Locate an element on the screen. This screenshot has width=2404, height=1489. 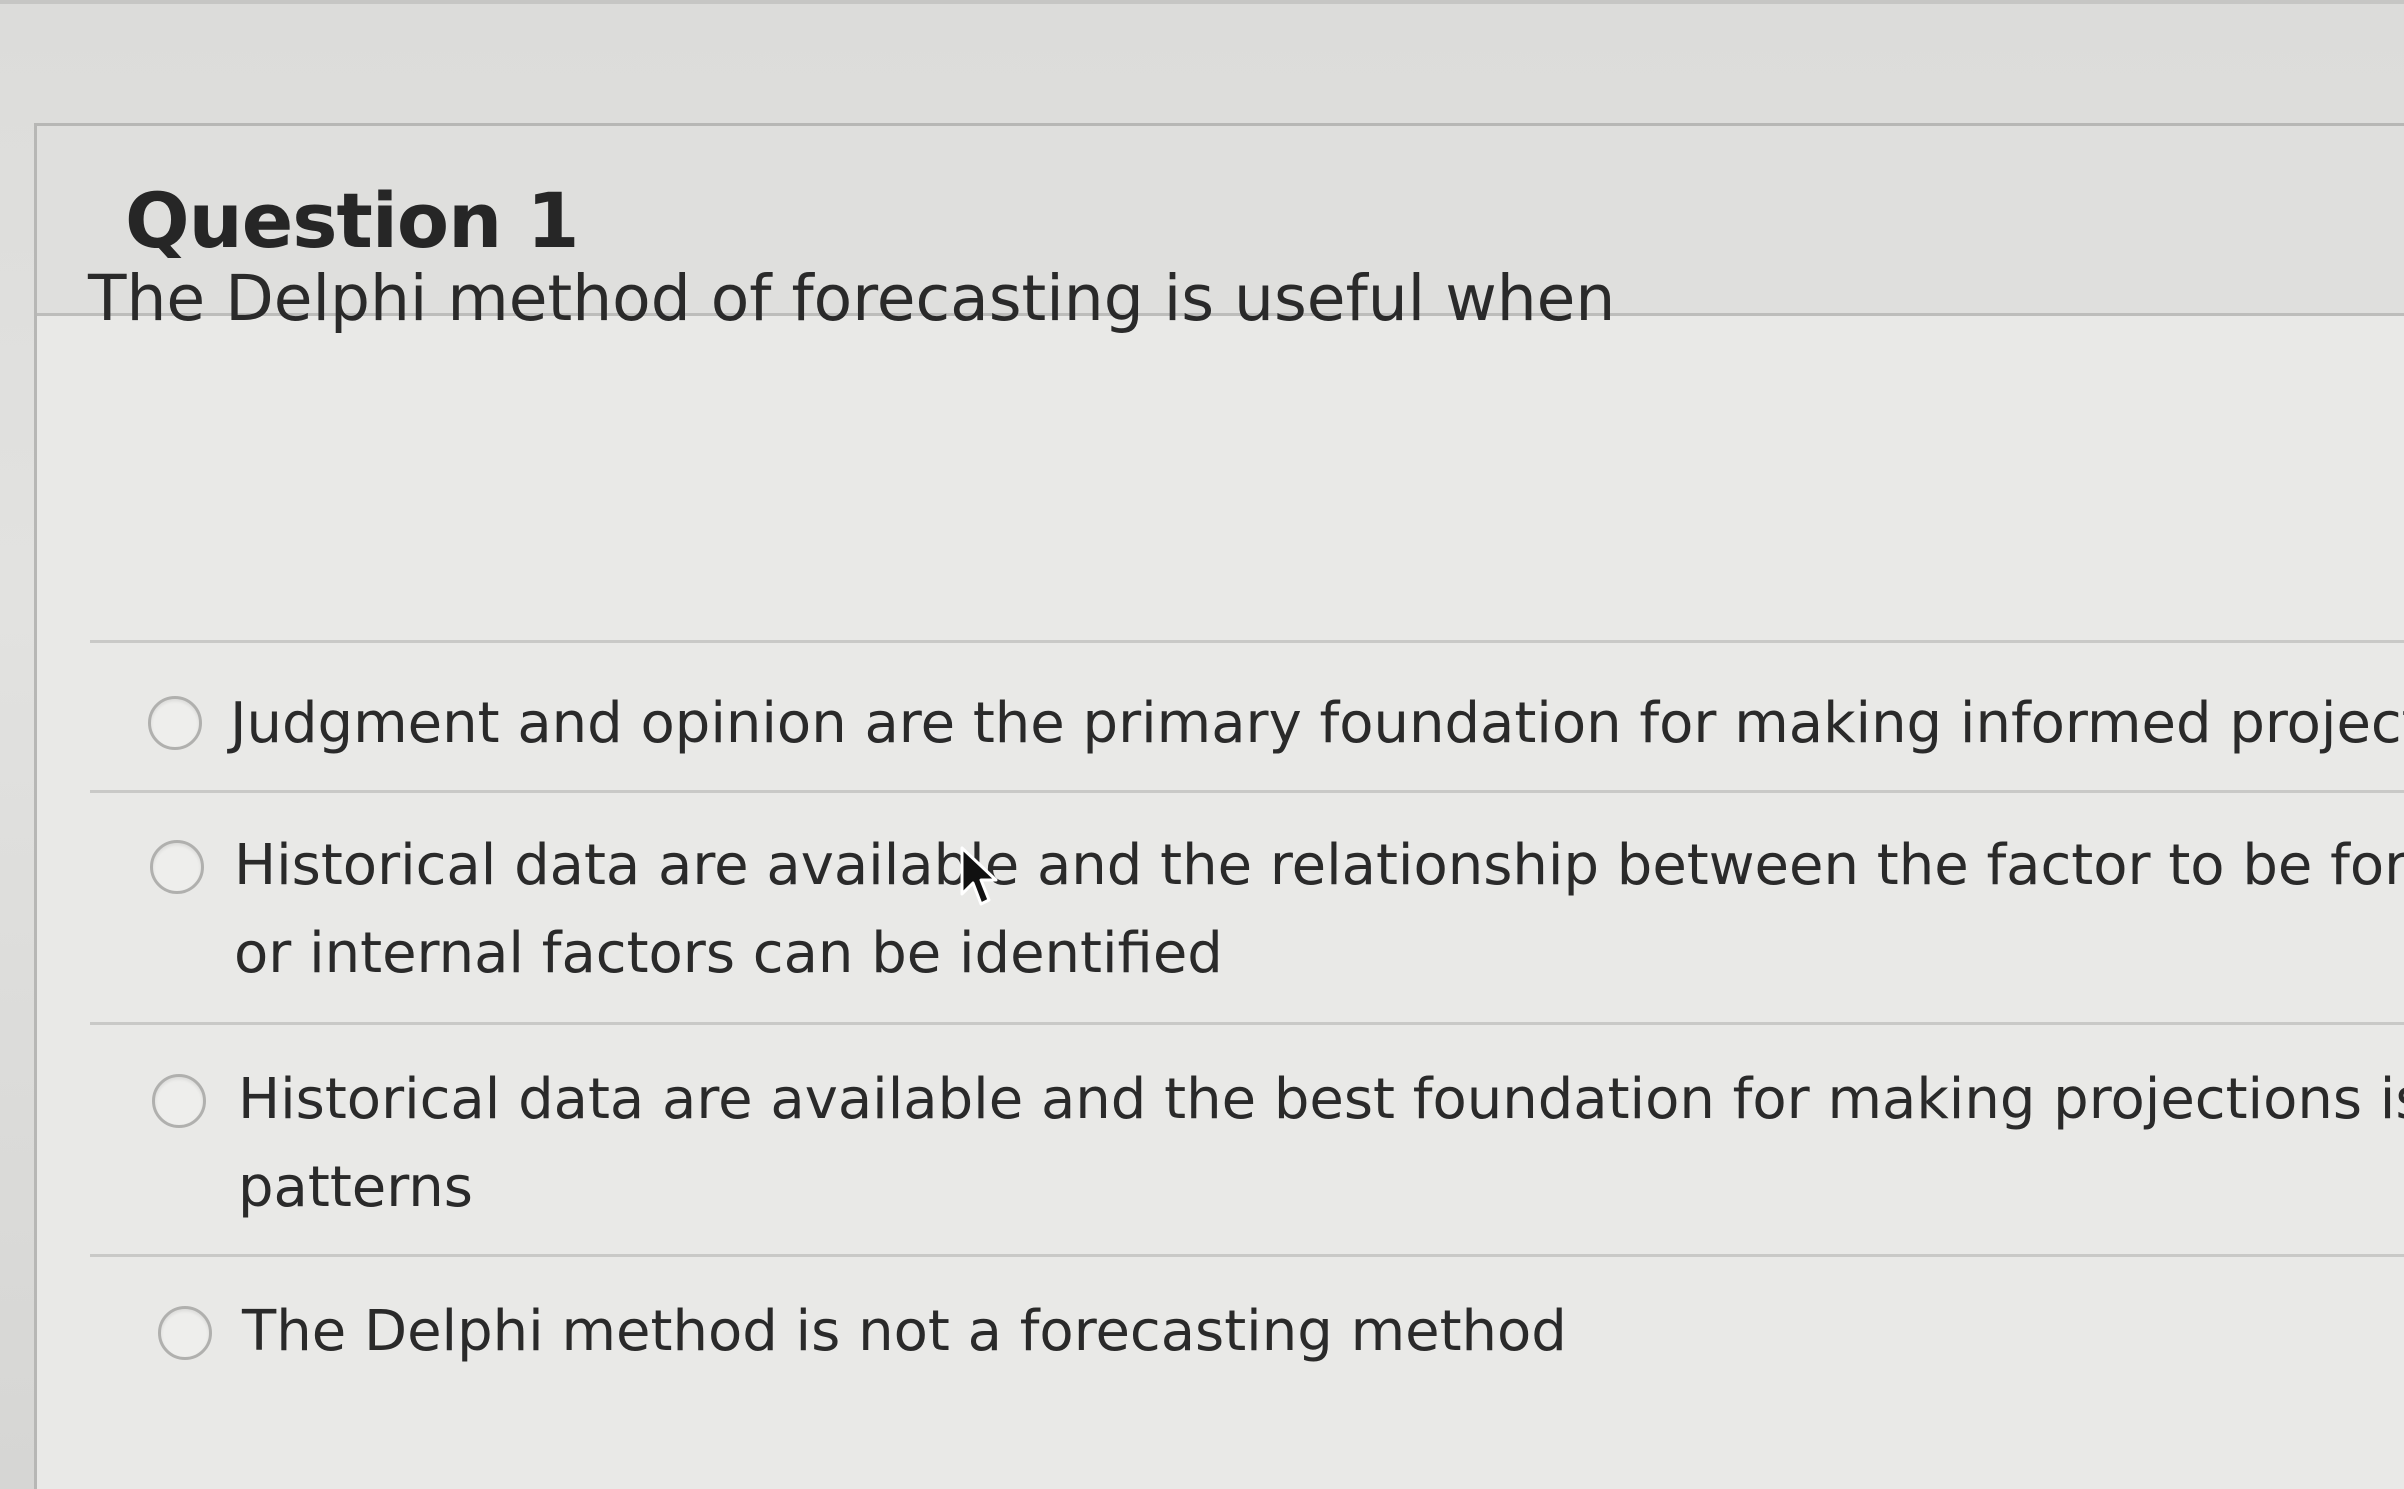
answer-label-continued: or internal factors can be identified is located at coordinates (728, 954).